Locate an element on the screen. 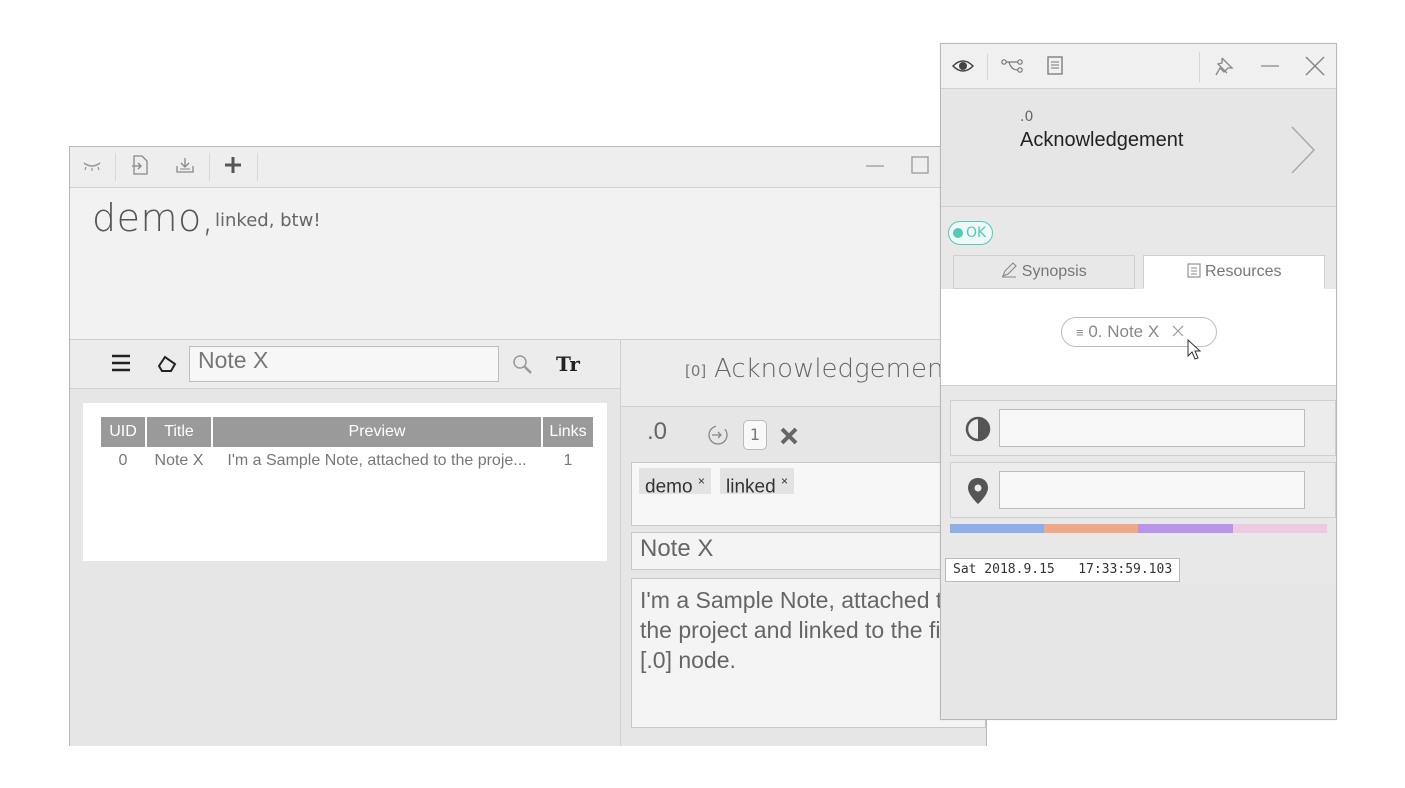 The image size is (1405, 788). status-badge: OK is located at coordinates (971, 233).